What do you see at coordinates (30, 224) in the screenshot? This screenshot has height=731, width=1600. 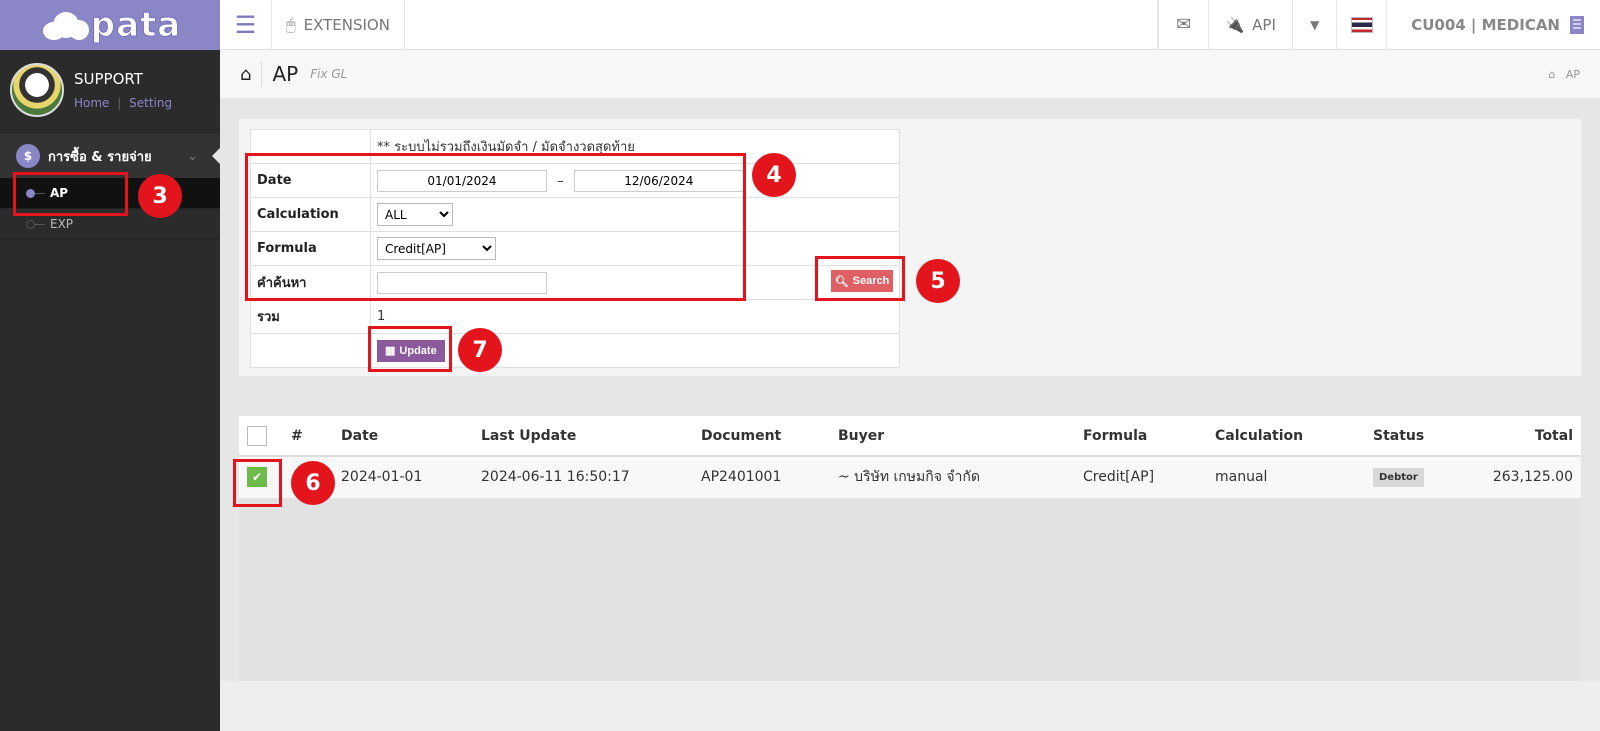 I see `bullet-icon` at bounding box center [30, 224].